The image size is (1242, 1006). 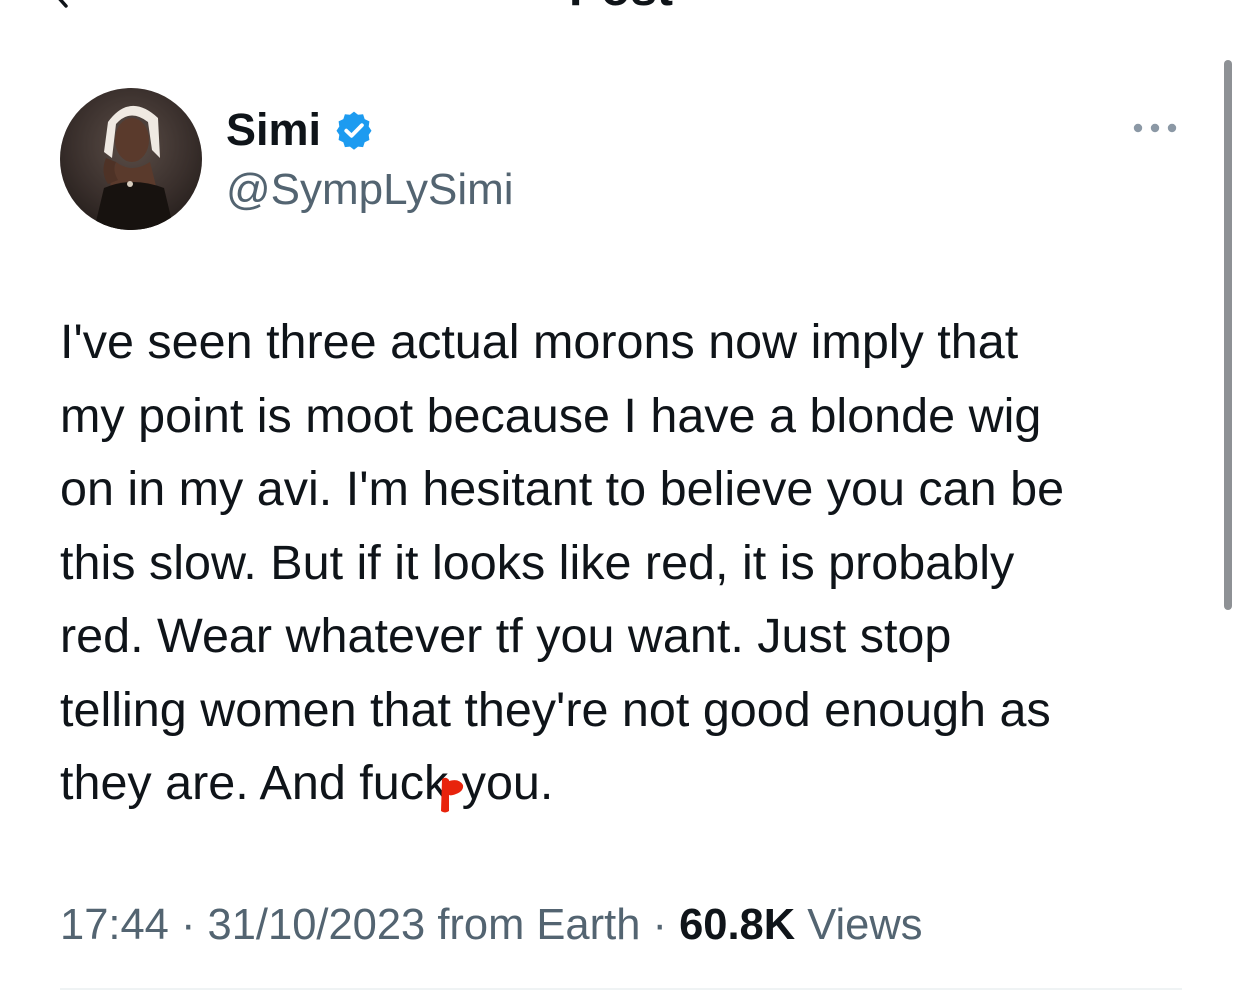 I want to click on page-title: Post, so click(x=621, y=7).